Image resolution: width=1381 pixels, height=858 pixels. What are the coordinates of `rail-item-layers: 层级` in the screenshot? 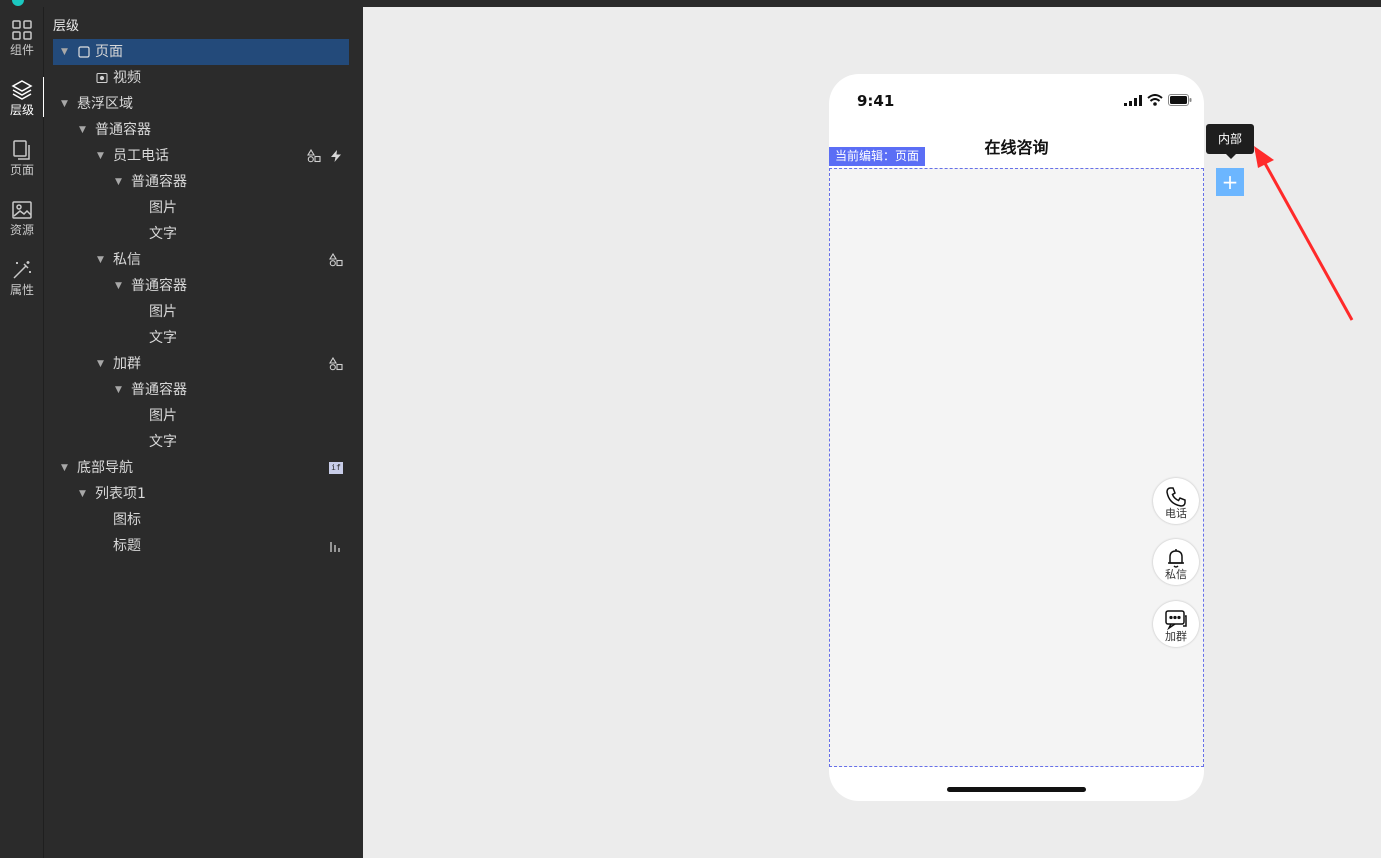 It's located at (22, 97).